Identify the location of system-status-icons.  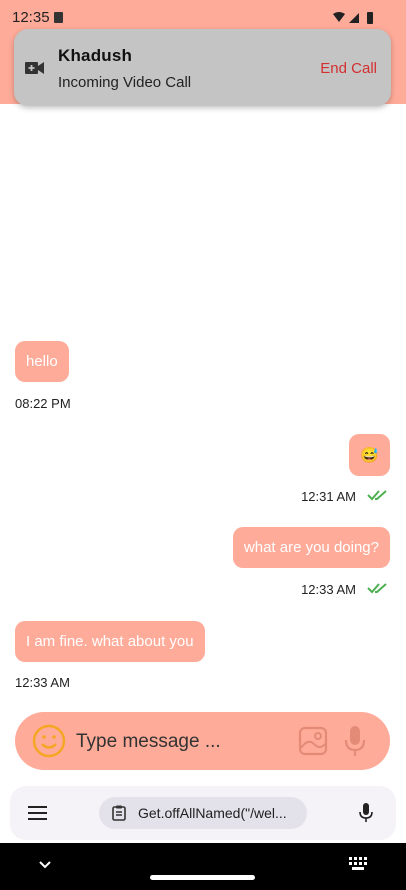
(354, 18).